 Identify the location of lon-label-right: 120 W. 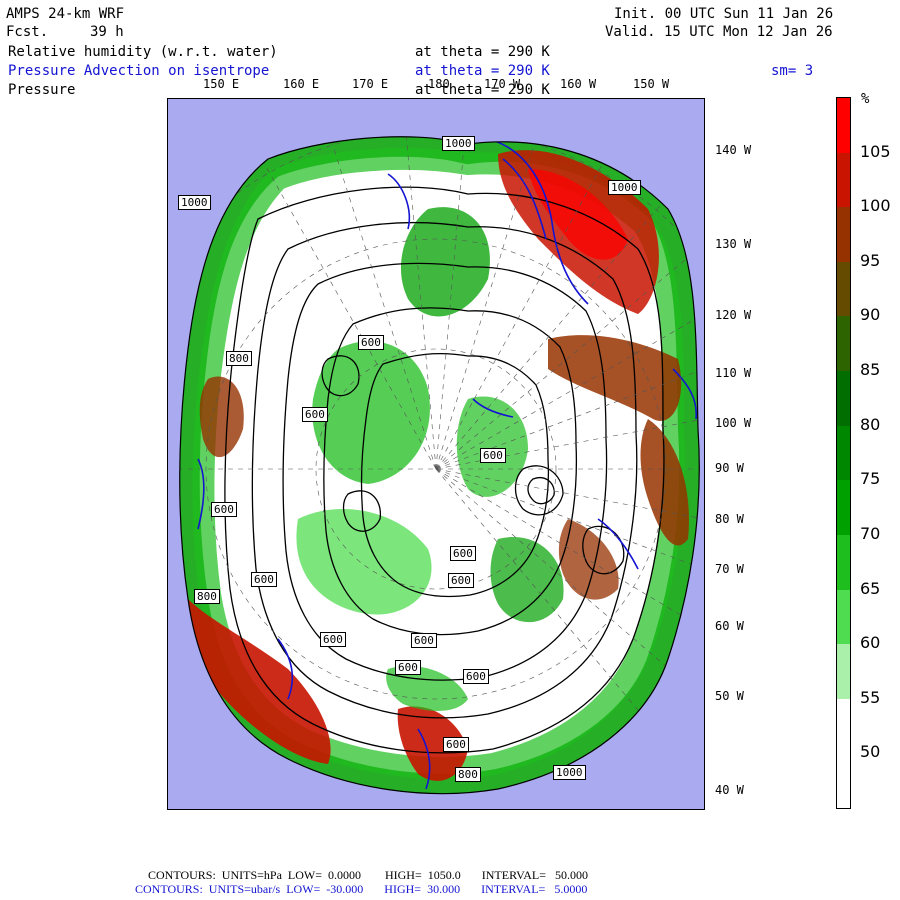
(733, 315).